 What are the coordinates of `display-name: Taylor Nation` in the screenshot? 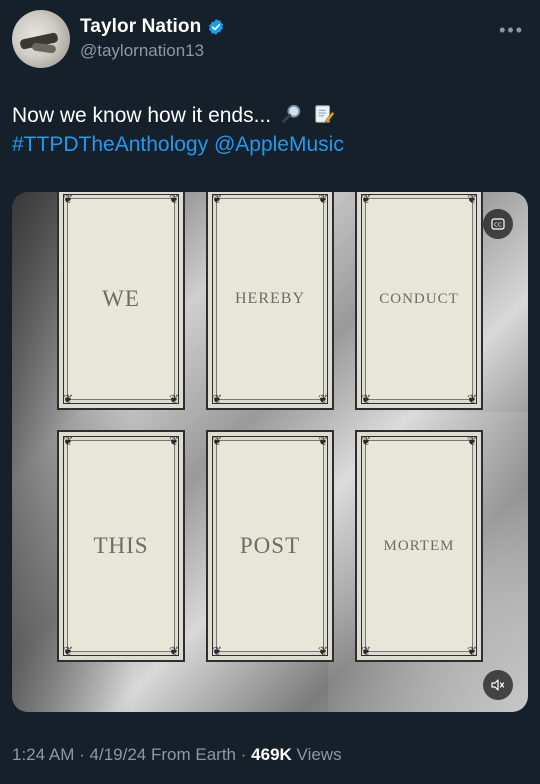 It's located at (140, 27).